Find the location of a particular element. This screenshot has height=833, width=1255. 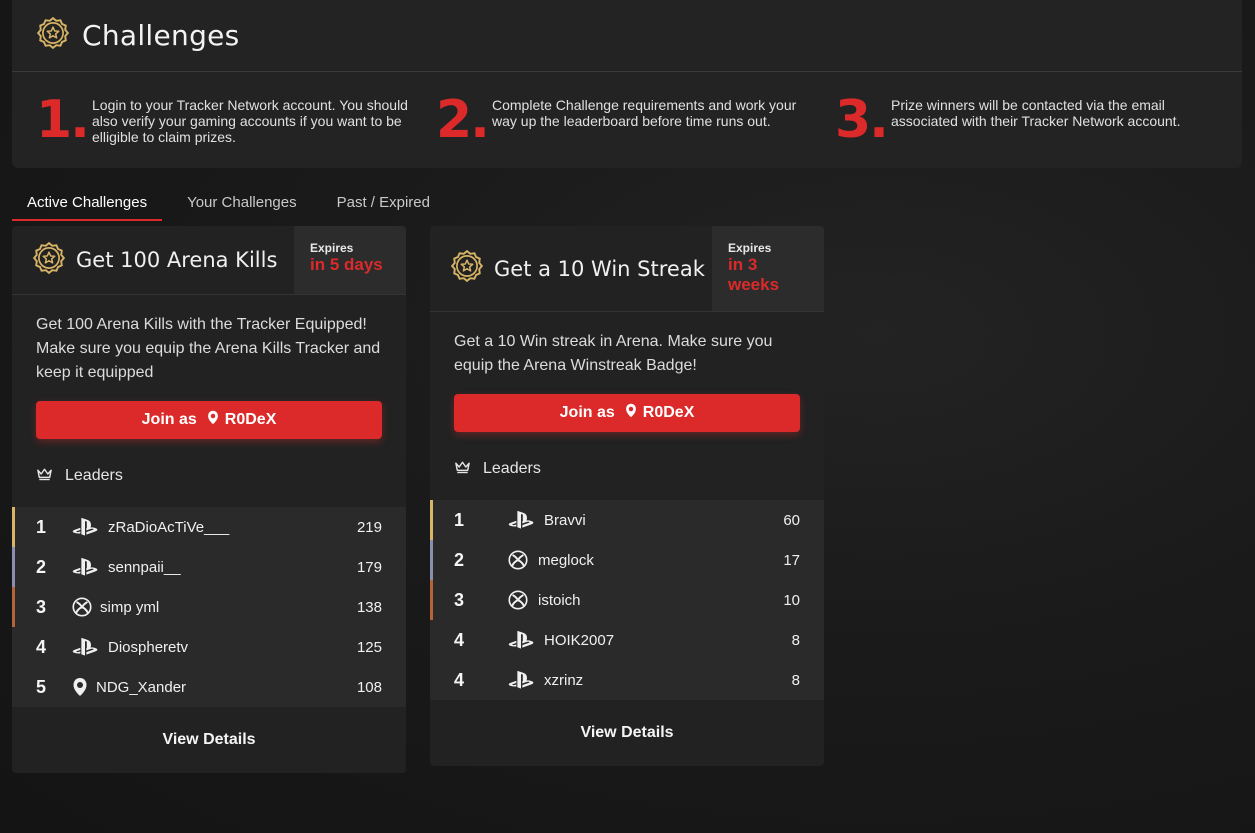

tab-past-expired: Past / Expired is located at coordinates (383, 202).